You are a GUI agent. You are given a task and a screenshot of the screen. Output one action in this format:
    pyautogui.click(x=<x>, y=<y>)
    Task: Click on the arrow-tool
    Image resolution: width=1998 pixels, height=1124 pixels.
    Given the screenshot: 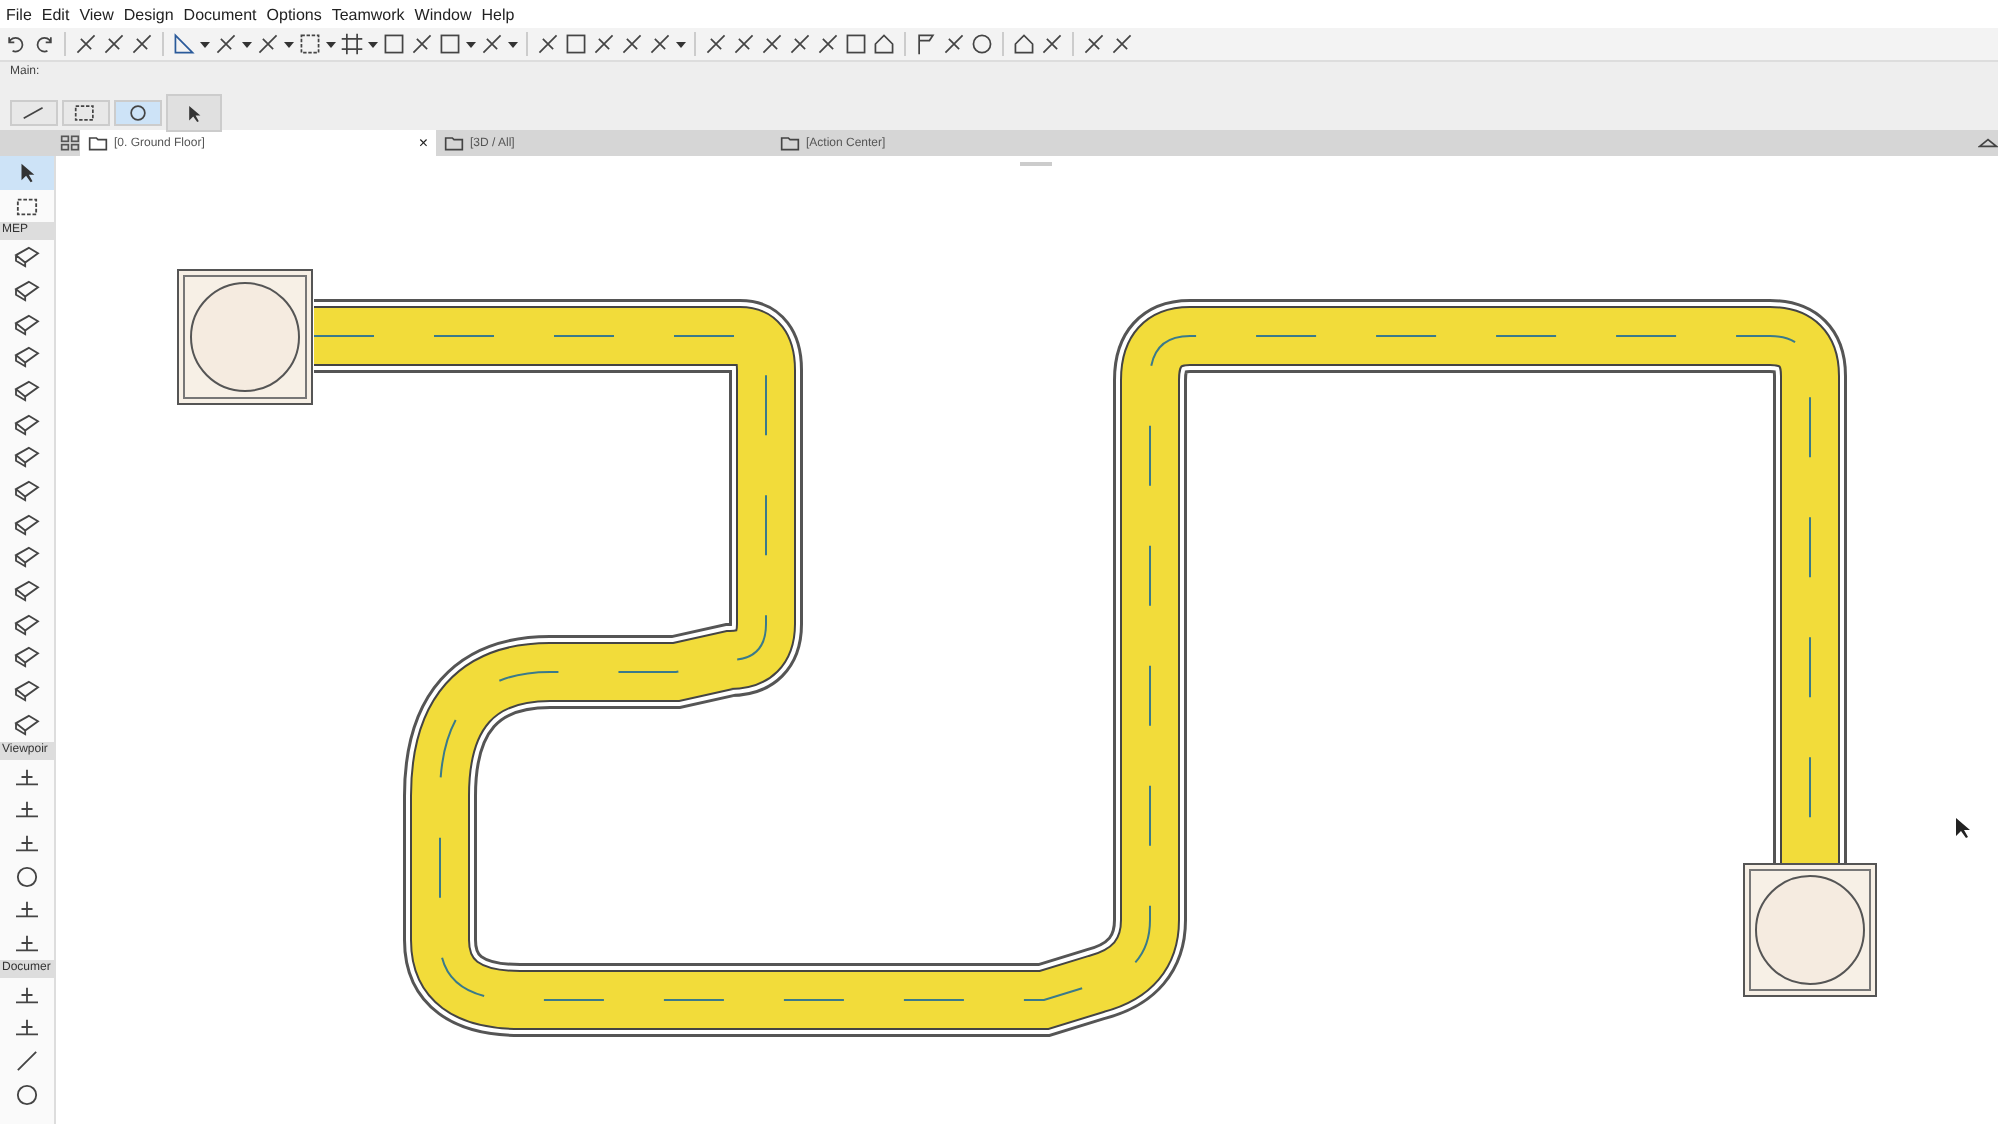 What is the action you would take?
    pyautogui.click(x=27, y=173)
    